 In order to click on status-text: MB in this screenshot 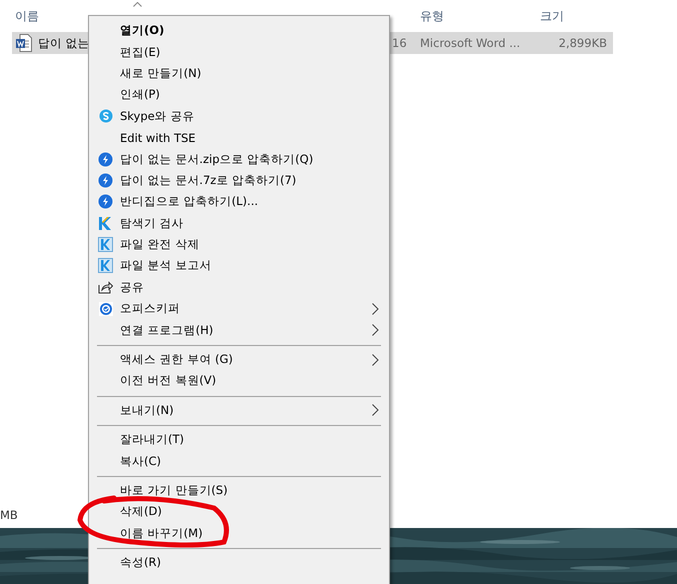, I will do `click(9, 515)`.